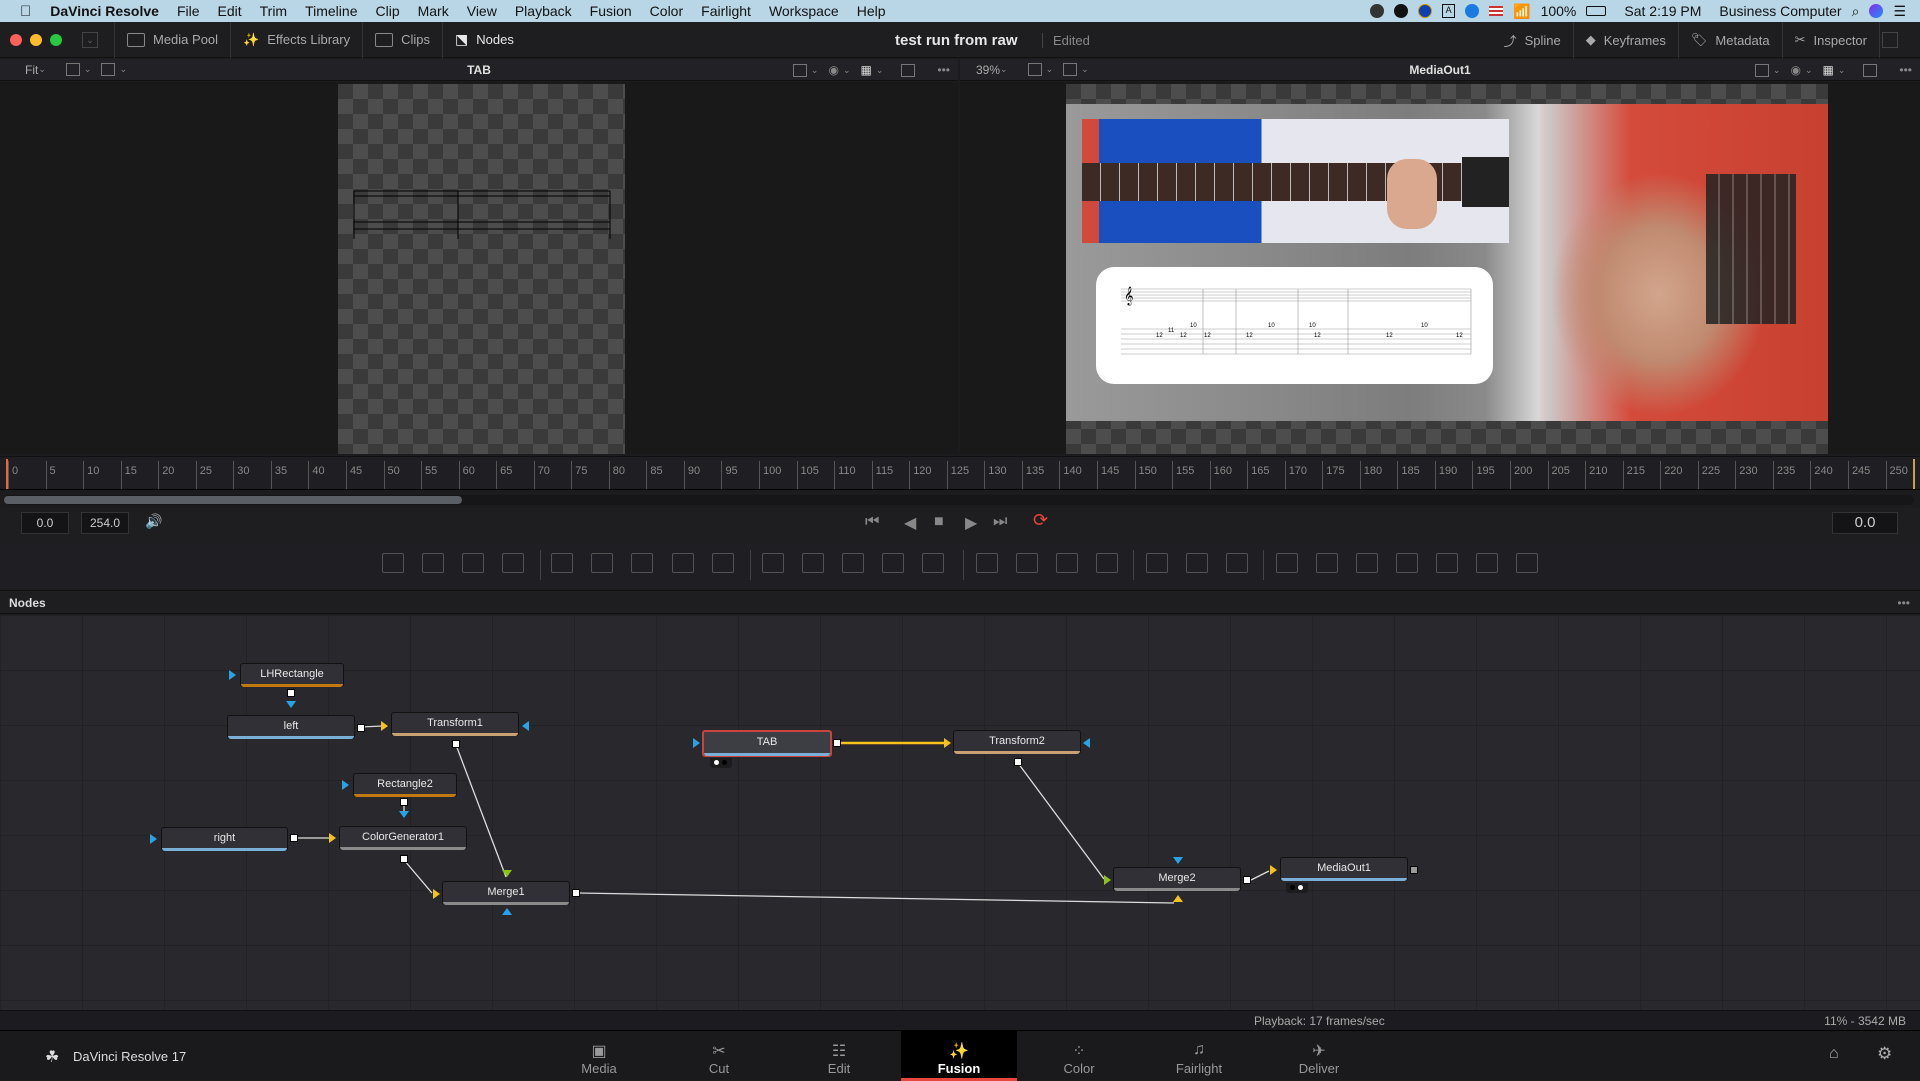 Image resolution: width=1920 pixels, height=1081 pixels. What do you see at coordinates (1177, 879) in the screenshot?
I see `node-merge2: Merge2` at bounding box center [1177, 879].